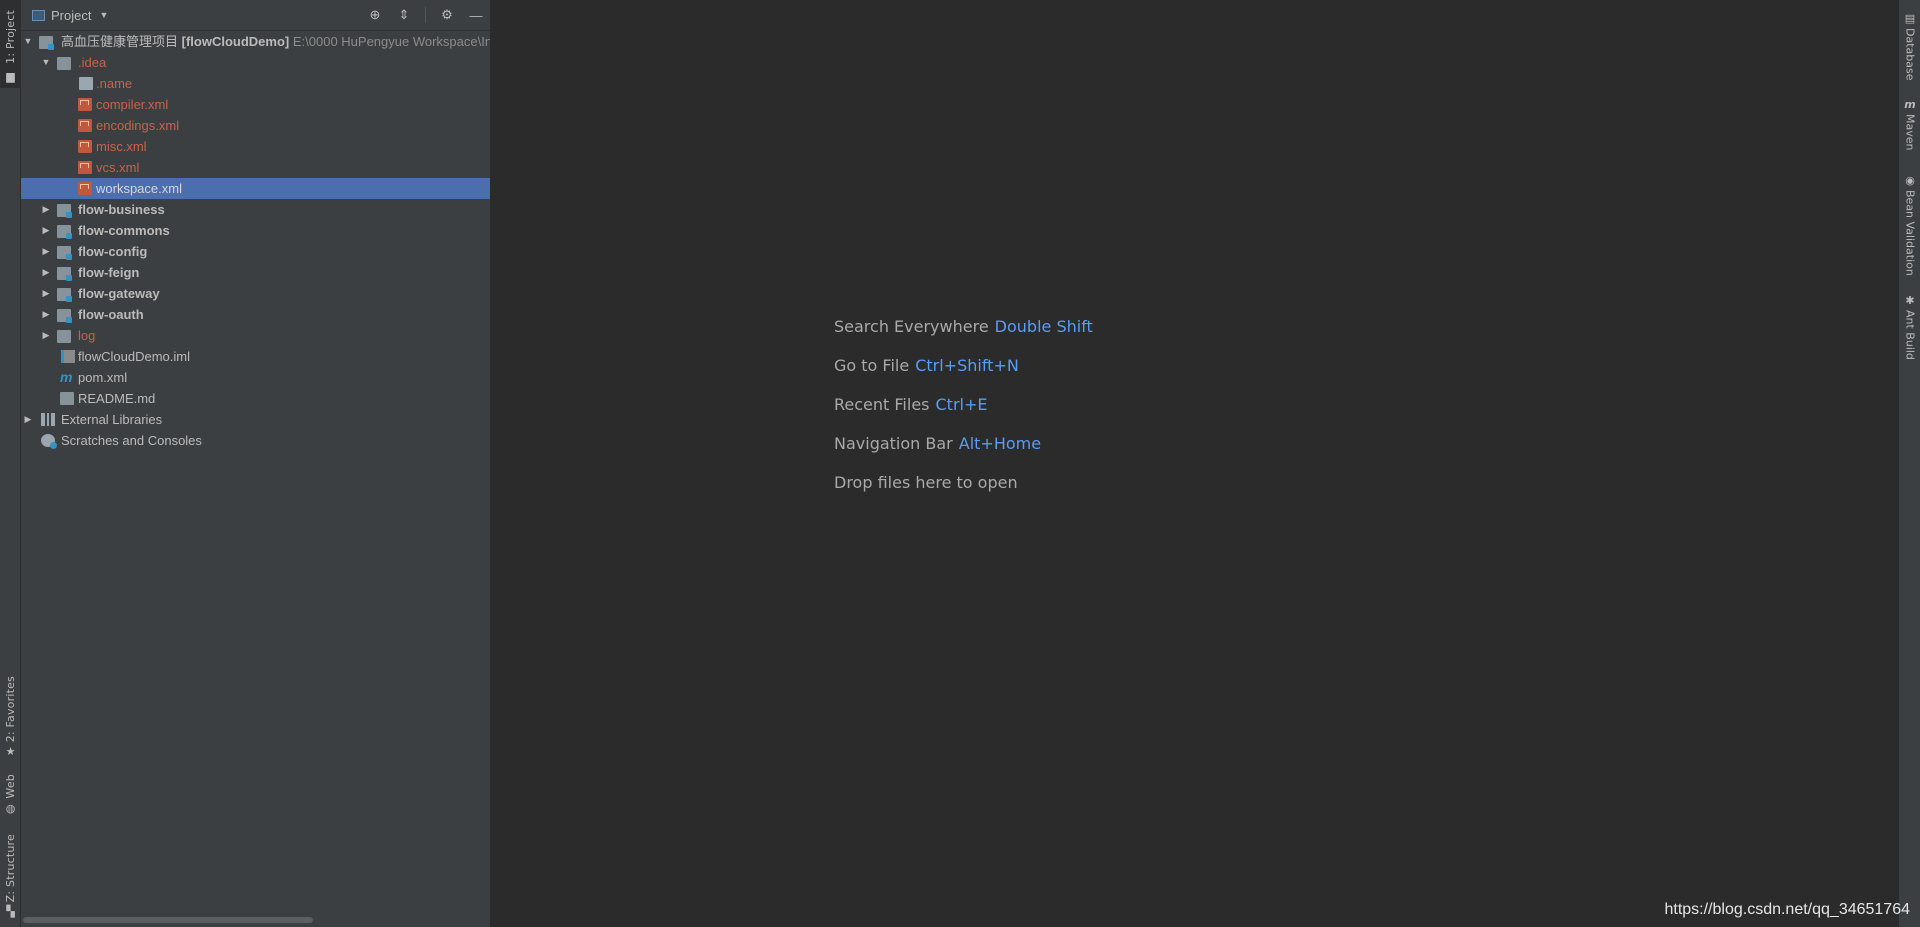 This screenshot has width=1920, height=927. I want to click on tree-row-module: ▶ flow-gateway, so click(255, 293).